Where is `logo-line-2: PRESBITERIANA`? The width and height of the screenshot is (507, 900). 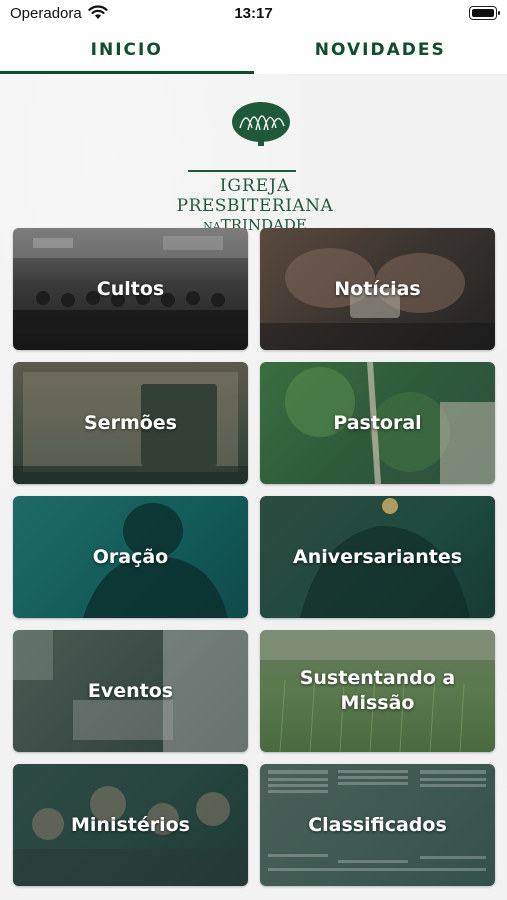 logo-line-2: PRESBITERIANA is located at coordinates (255, 206).